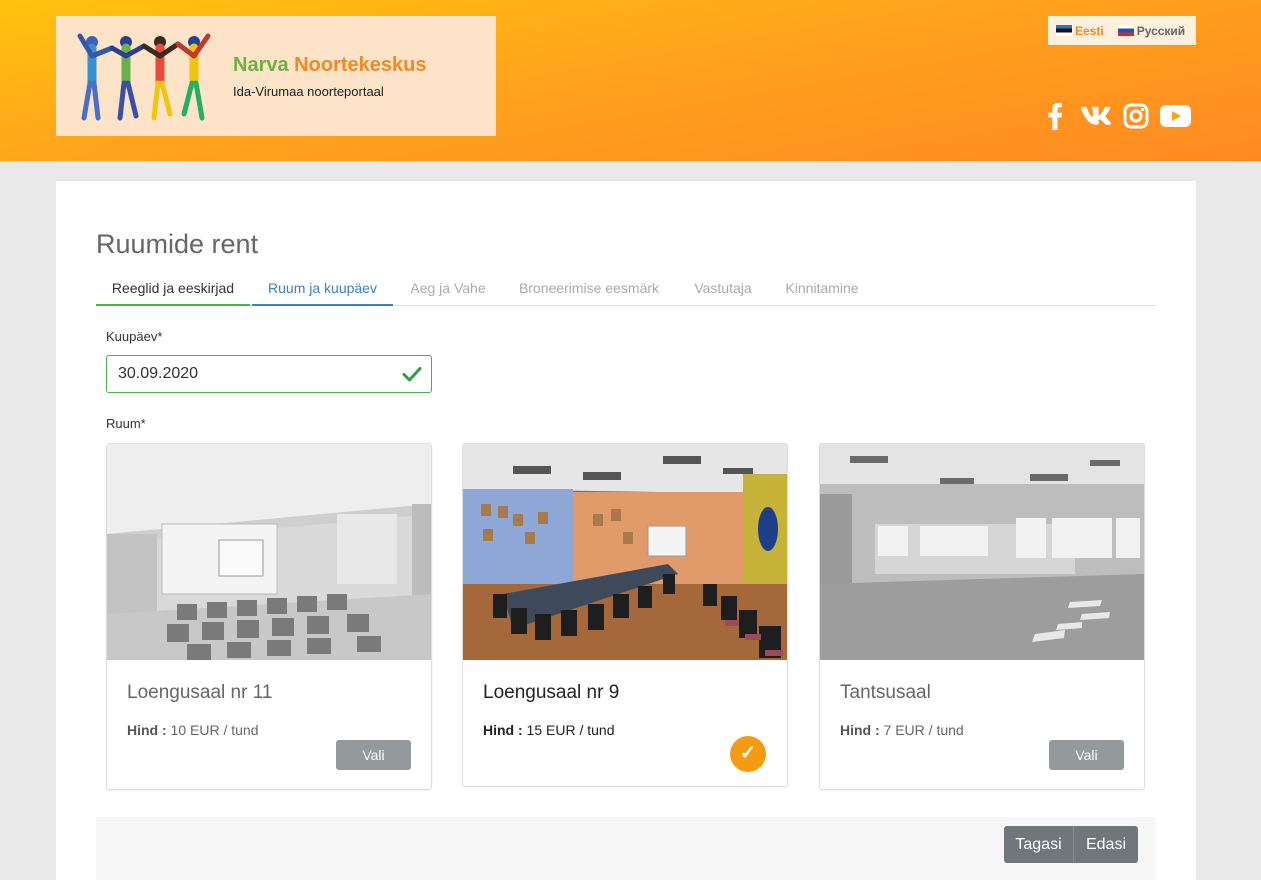  I want to click on vk-icon, so click(1096, 116).